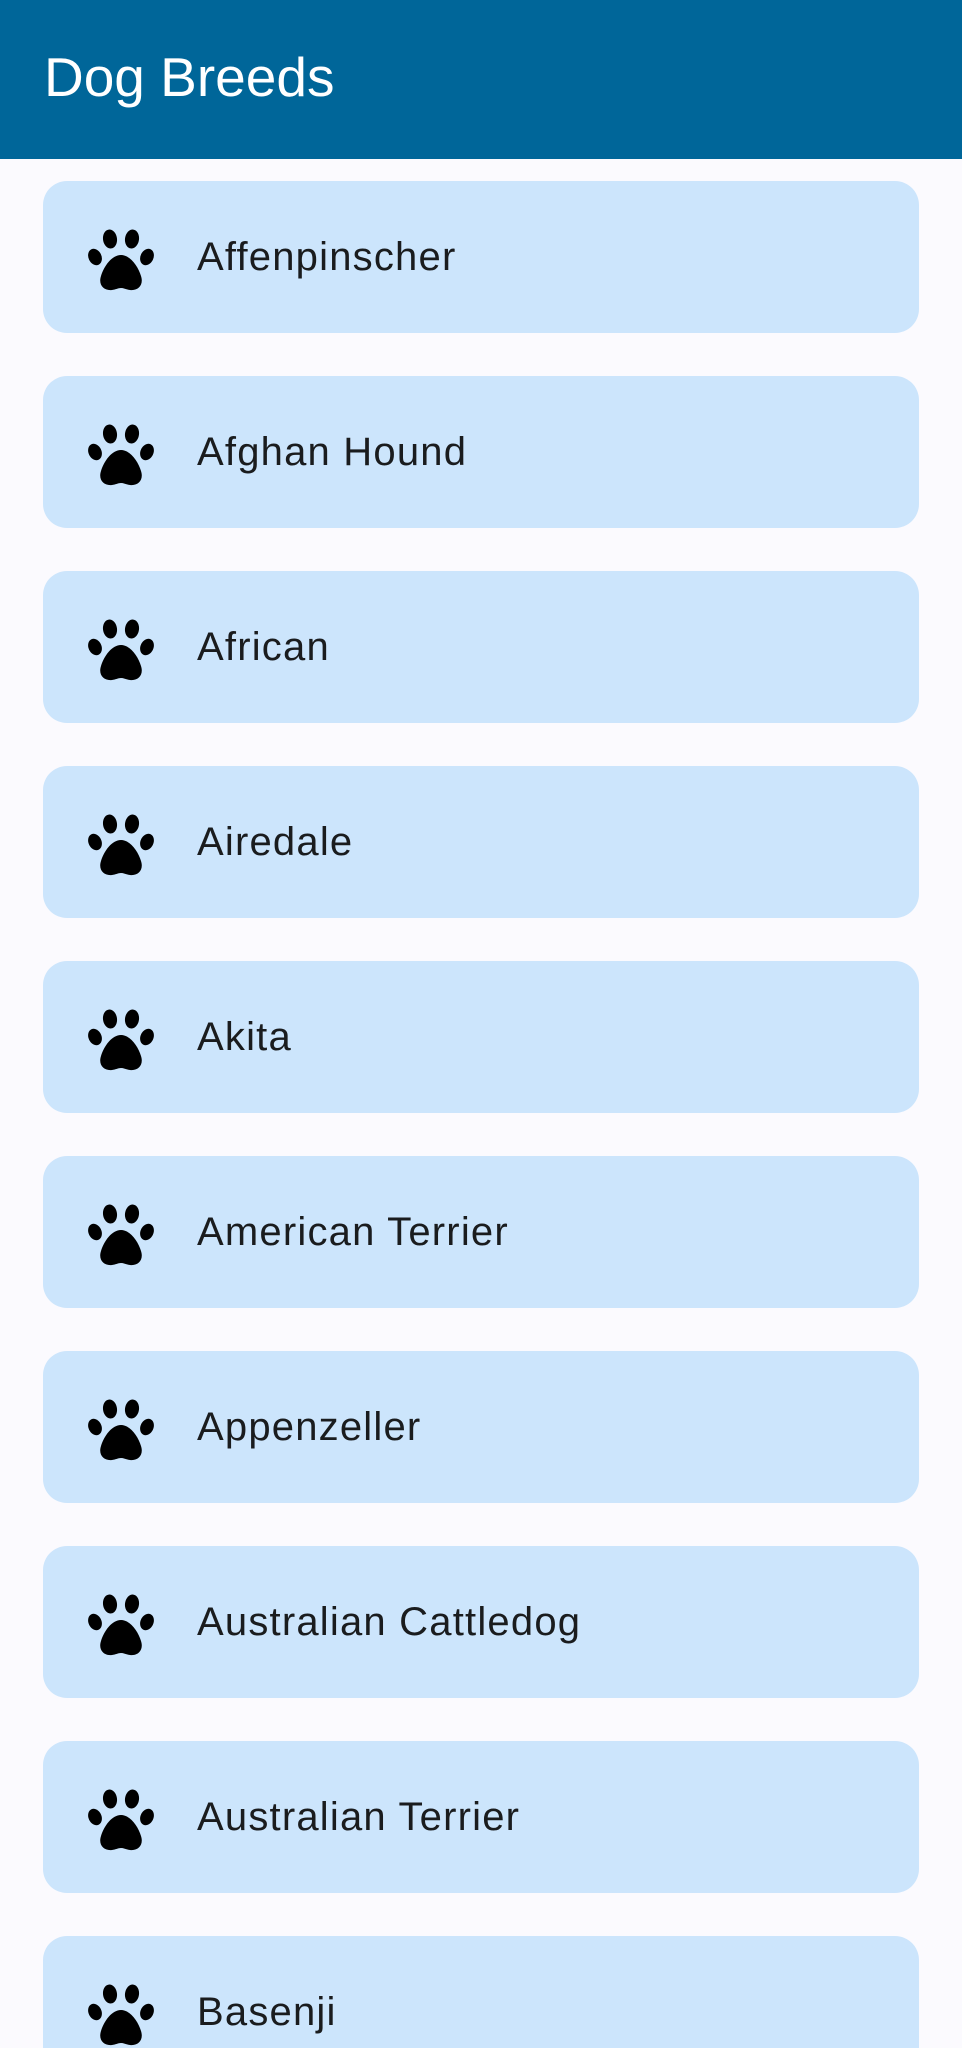 The height and width of the screenshot is (2048, 962). I want to click on breed-name: Australian Cattledog, so click(389, 1622).